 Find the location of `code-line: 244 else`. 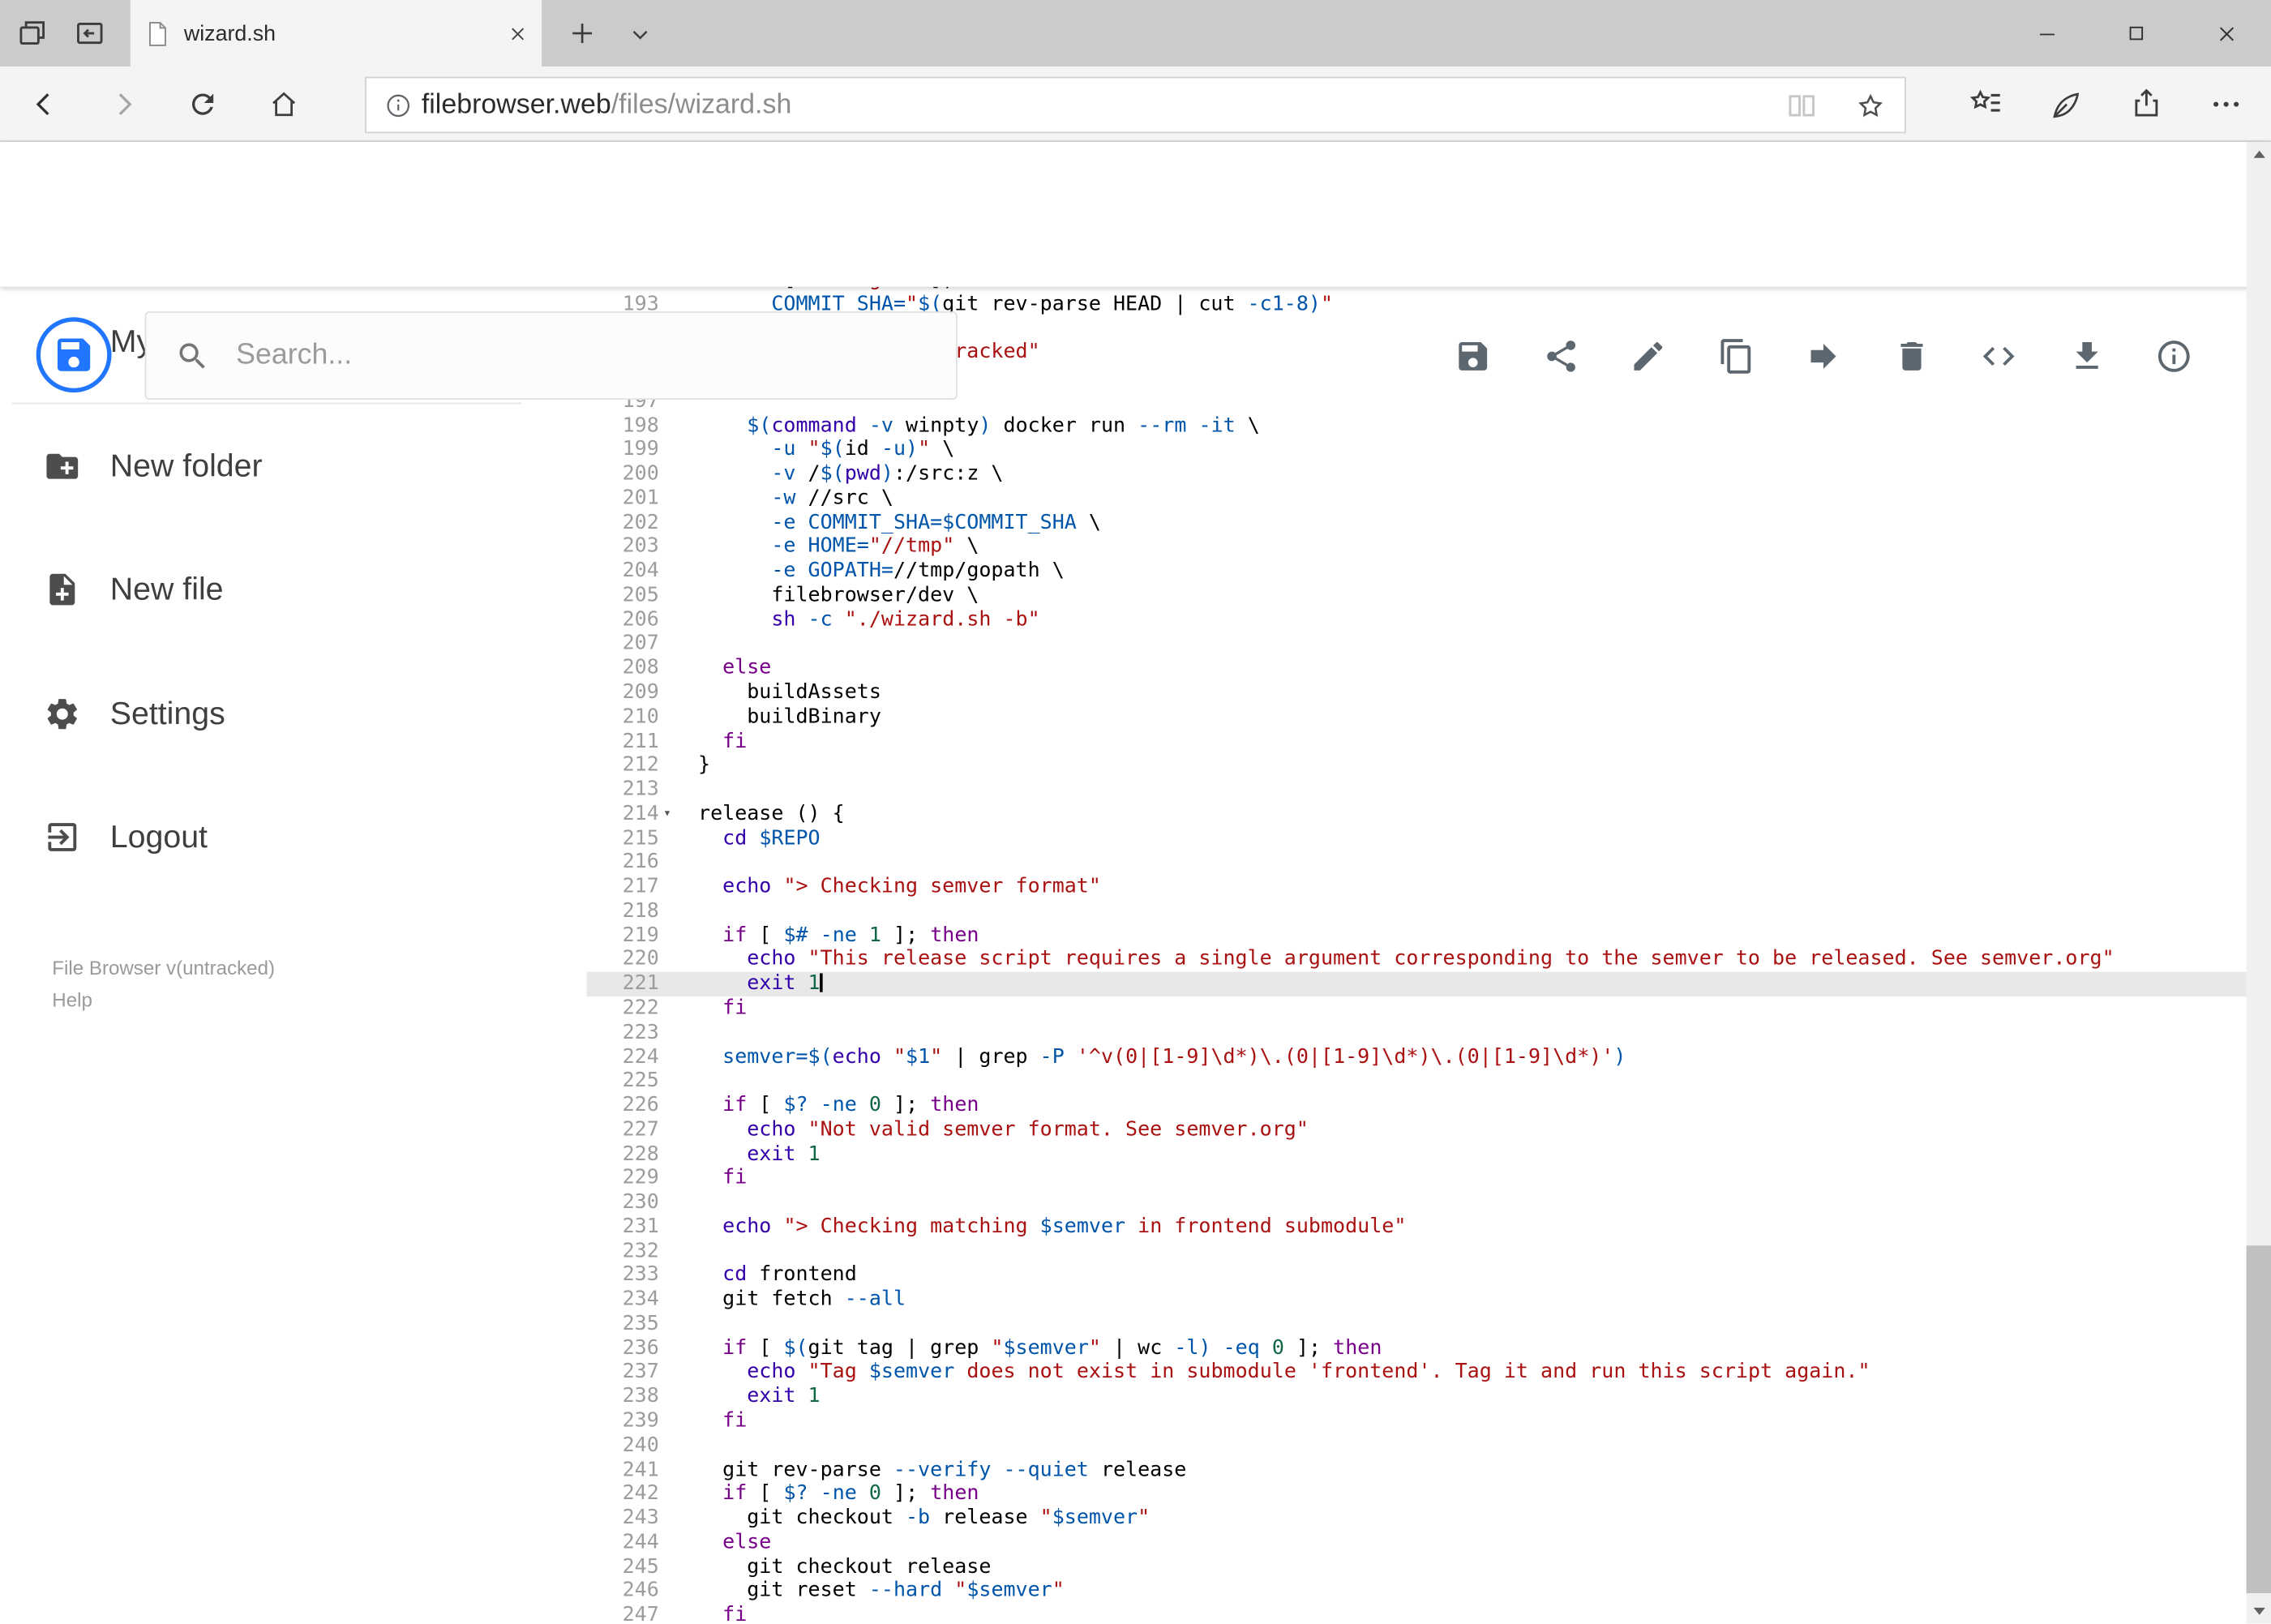

code-line: 244 else is located at coordinates (1416, 1543).